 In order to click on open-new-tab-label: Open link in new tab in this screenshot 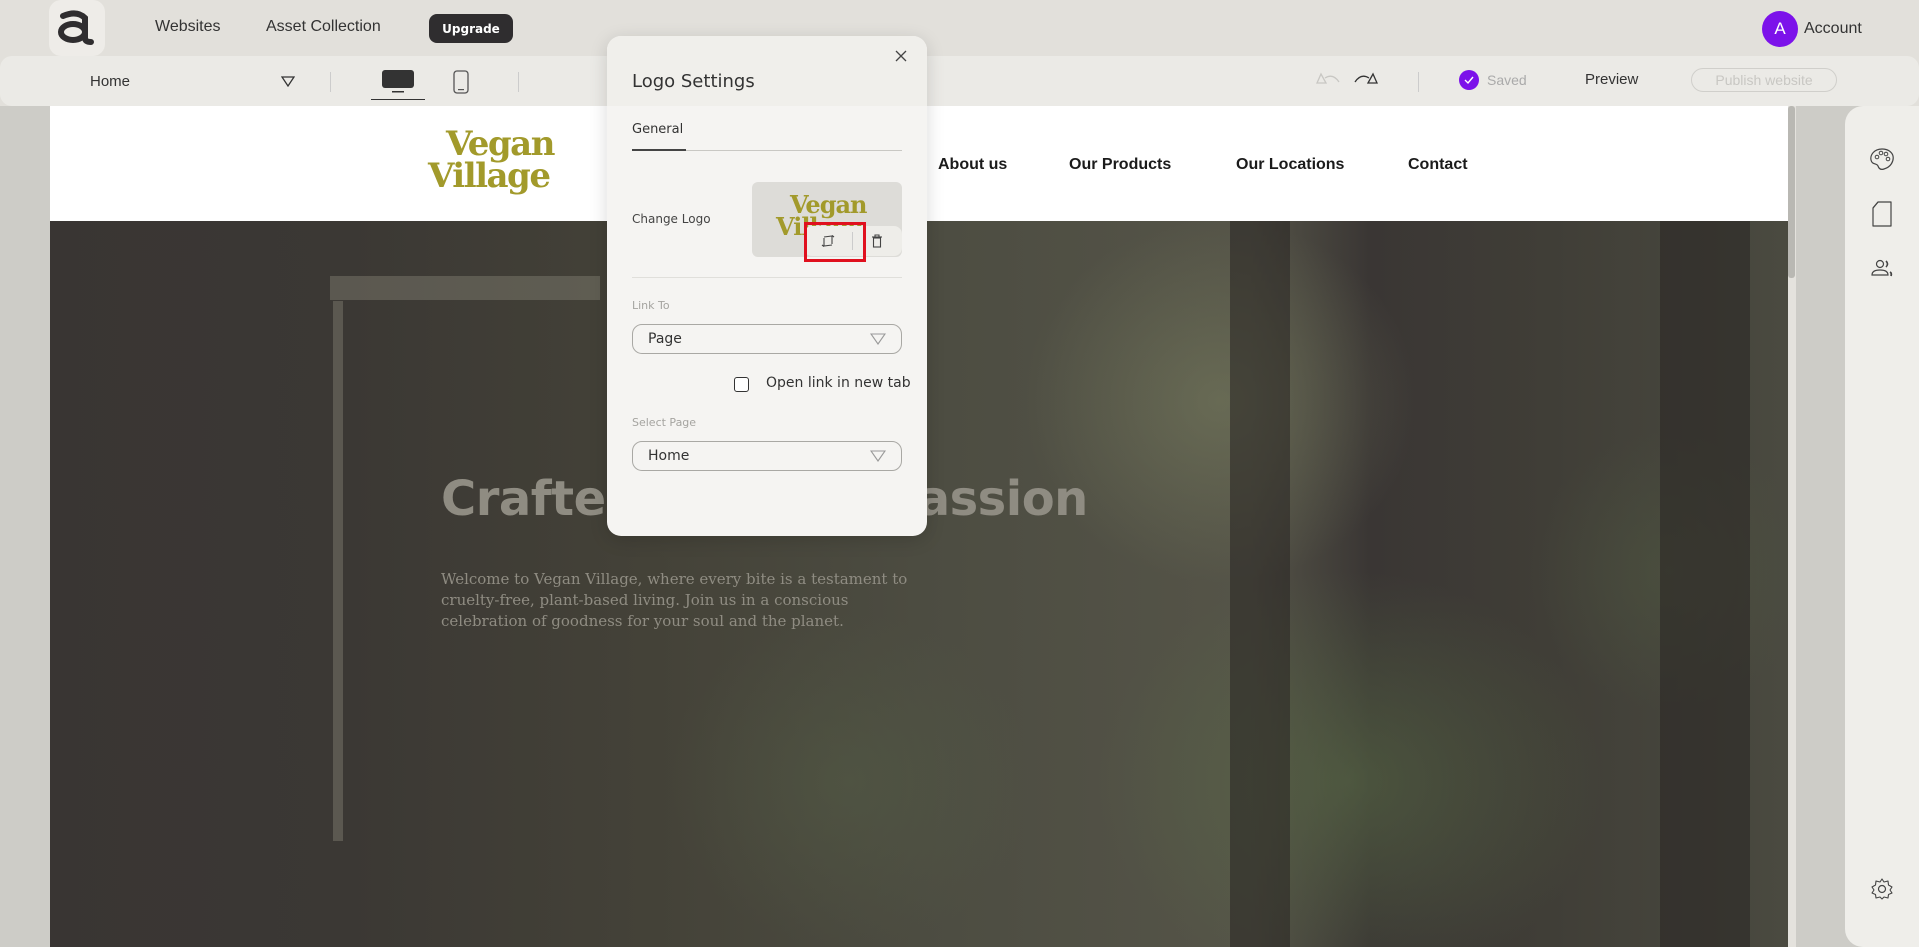, I will do `click(838, 383)`.